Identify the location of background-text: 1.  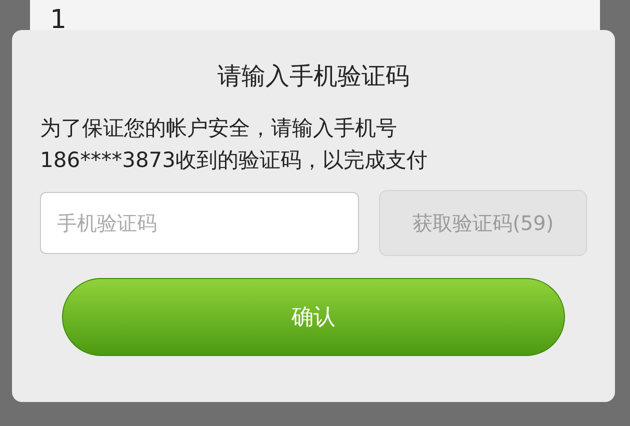
(58, 20).